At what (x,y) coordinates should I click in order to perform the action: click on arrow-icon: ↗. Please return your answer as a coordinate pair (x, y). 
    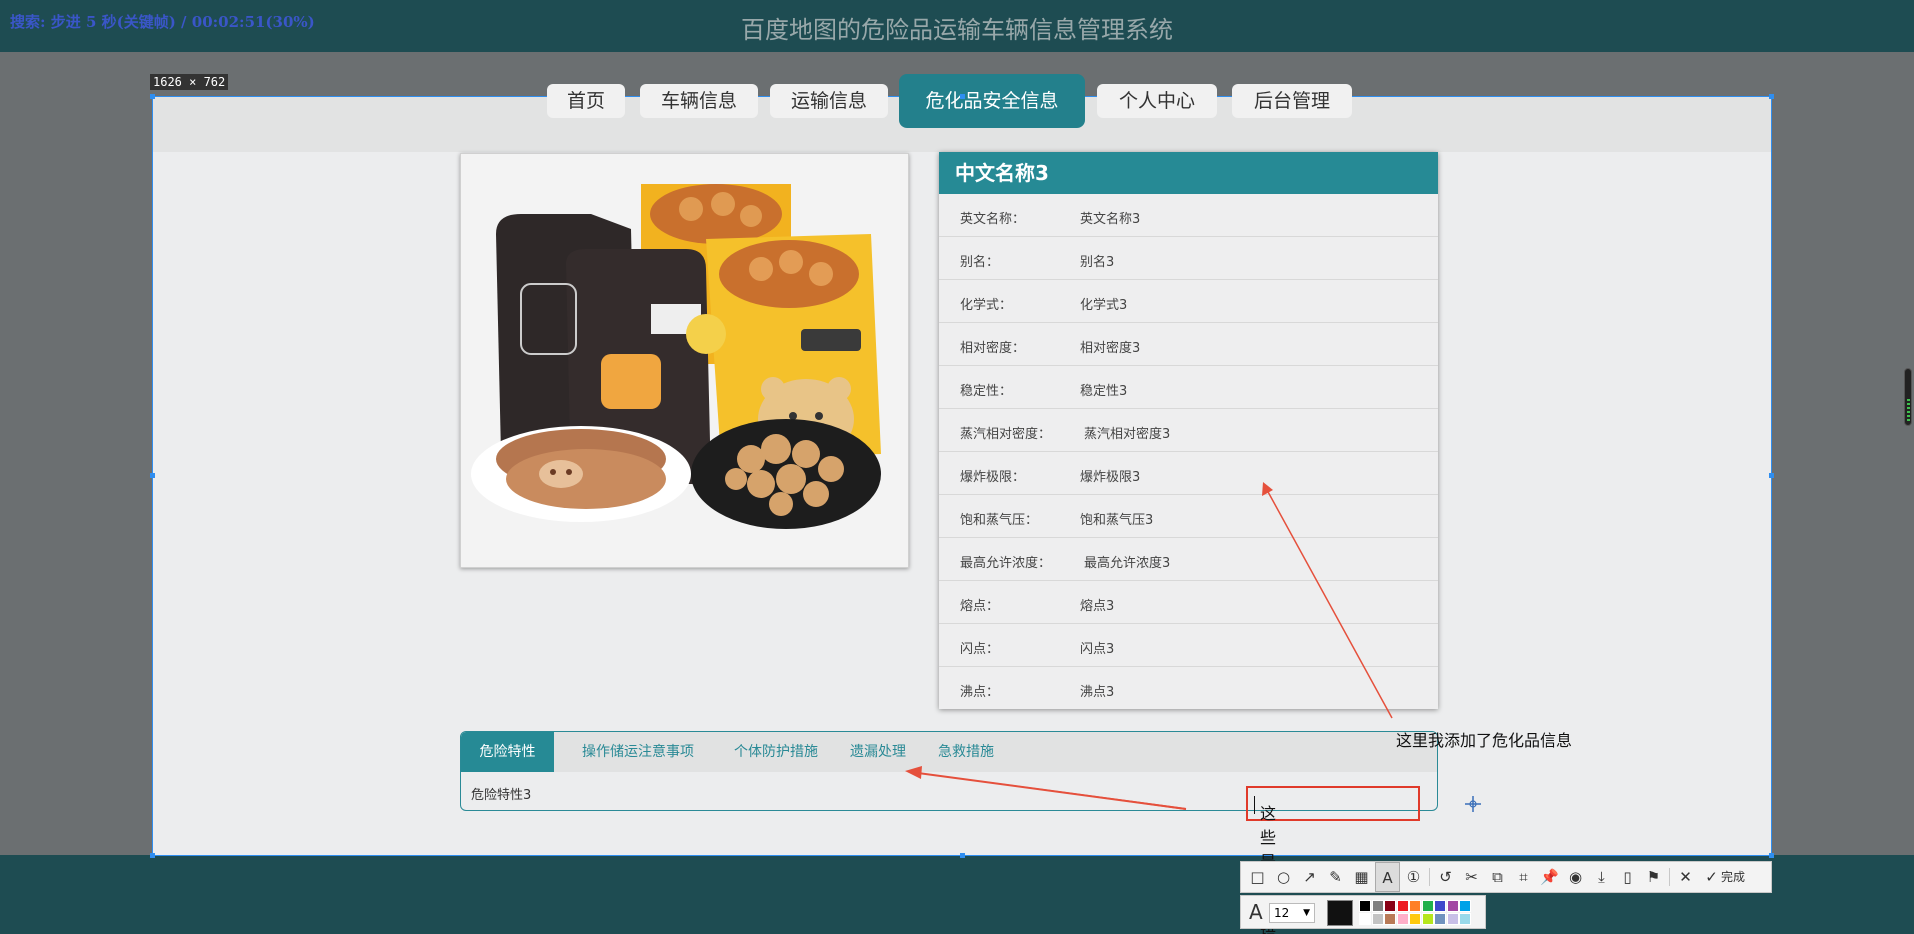
    Looking at the image, I should click on (1309, 877).